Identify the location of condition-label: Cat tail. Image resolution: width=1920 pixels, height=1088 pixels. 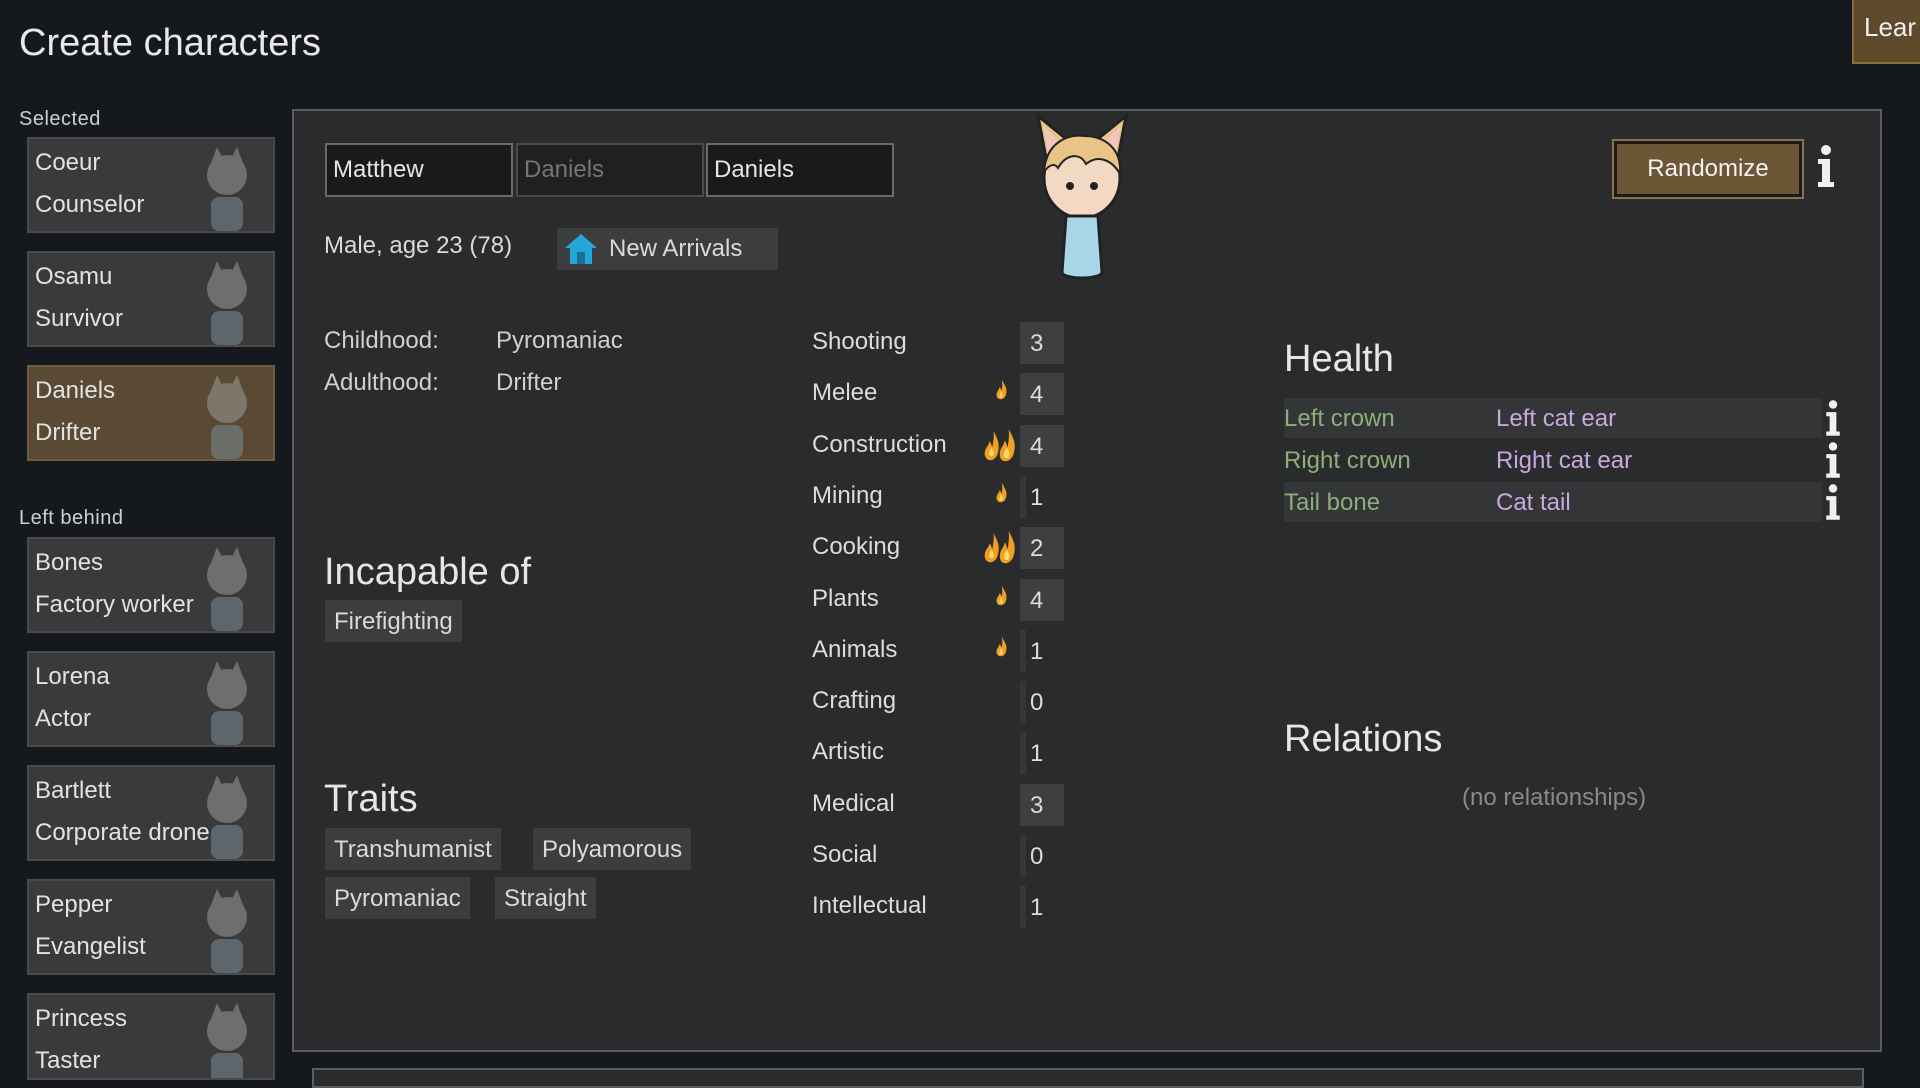
(1533, 502).